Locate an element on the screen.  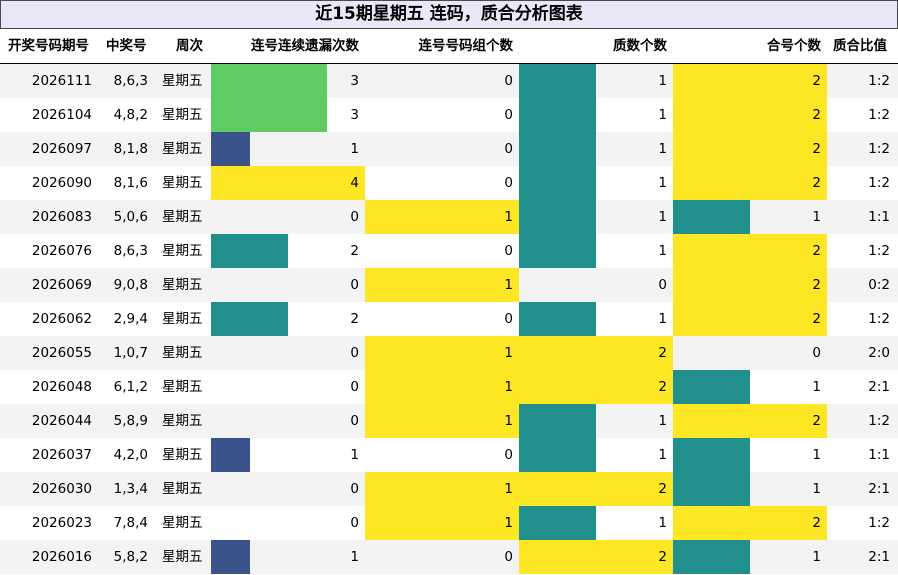
table-row: 2026111 8,6,3 星期五 3 0 1 2 1:2 is located at coordinates (449, 81).